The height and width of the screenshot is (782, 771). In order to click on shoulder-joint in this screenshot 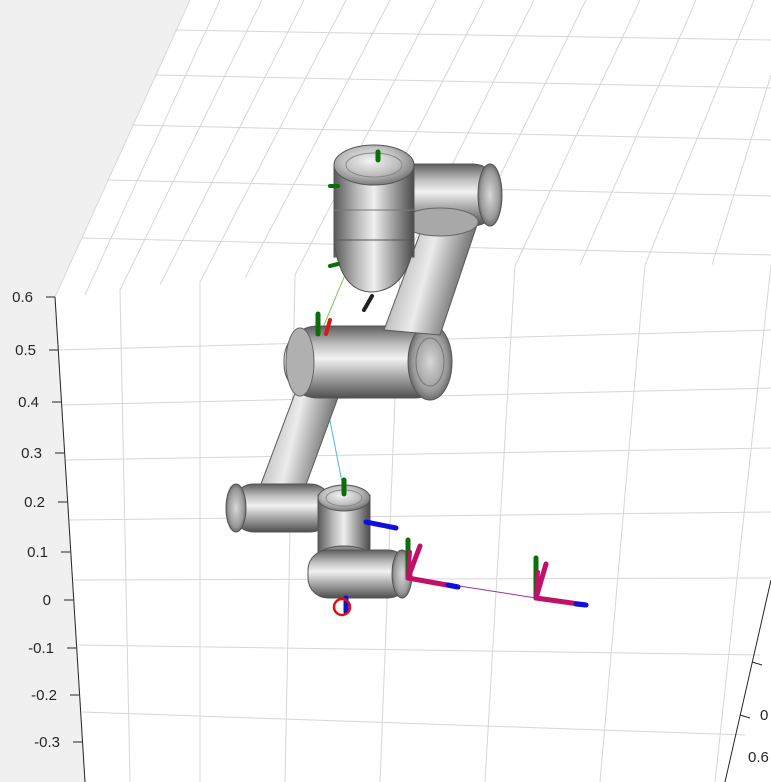, I will do `click(279, 508)`.